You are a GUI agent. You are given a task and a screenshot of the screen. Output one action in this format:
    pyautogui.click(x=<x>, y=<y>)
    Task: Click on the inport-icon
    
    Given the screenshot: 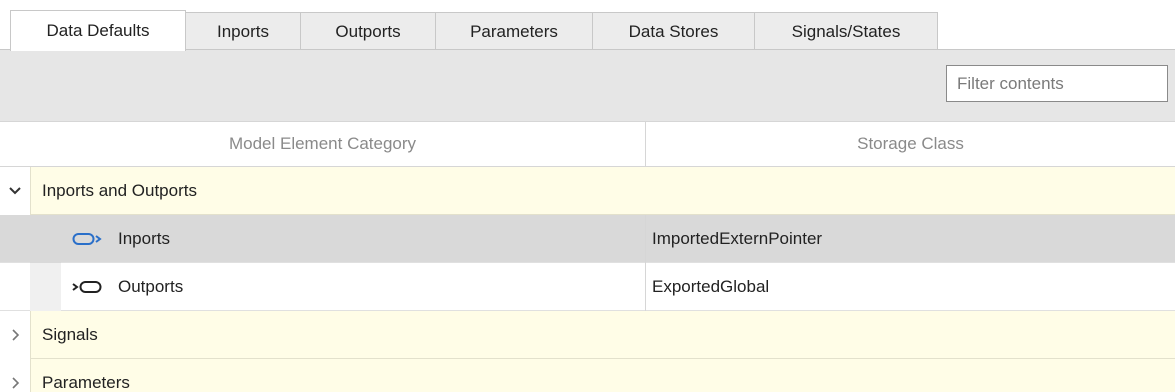 What is the action you would take?
    pyautogui.click(x=92, y=239)
    